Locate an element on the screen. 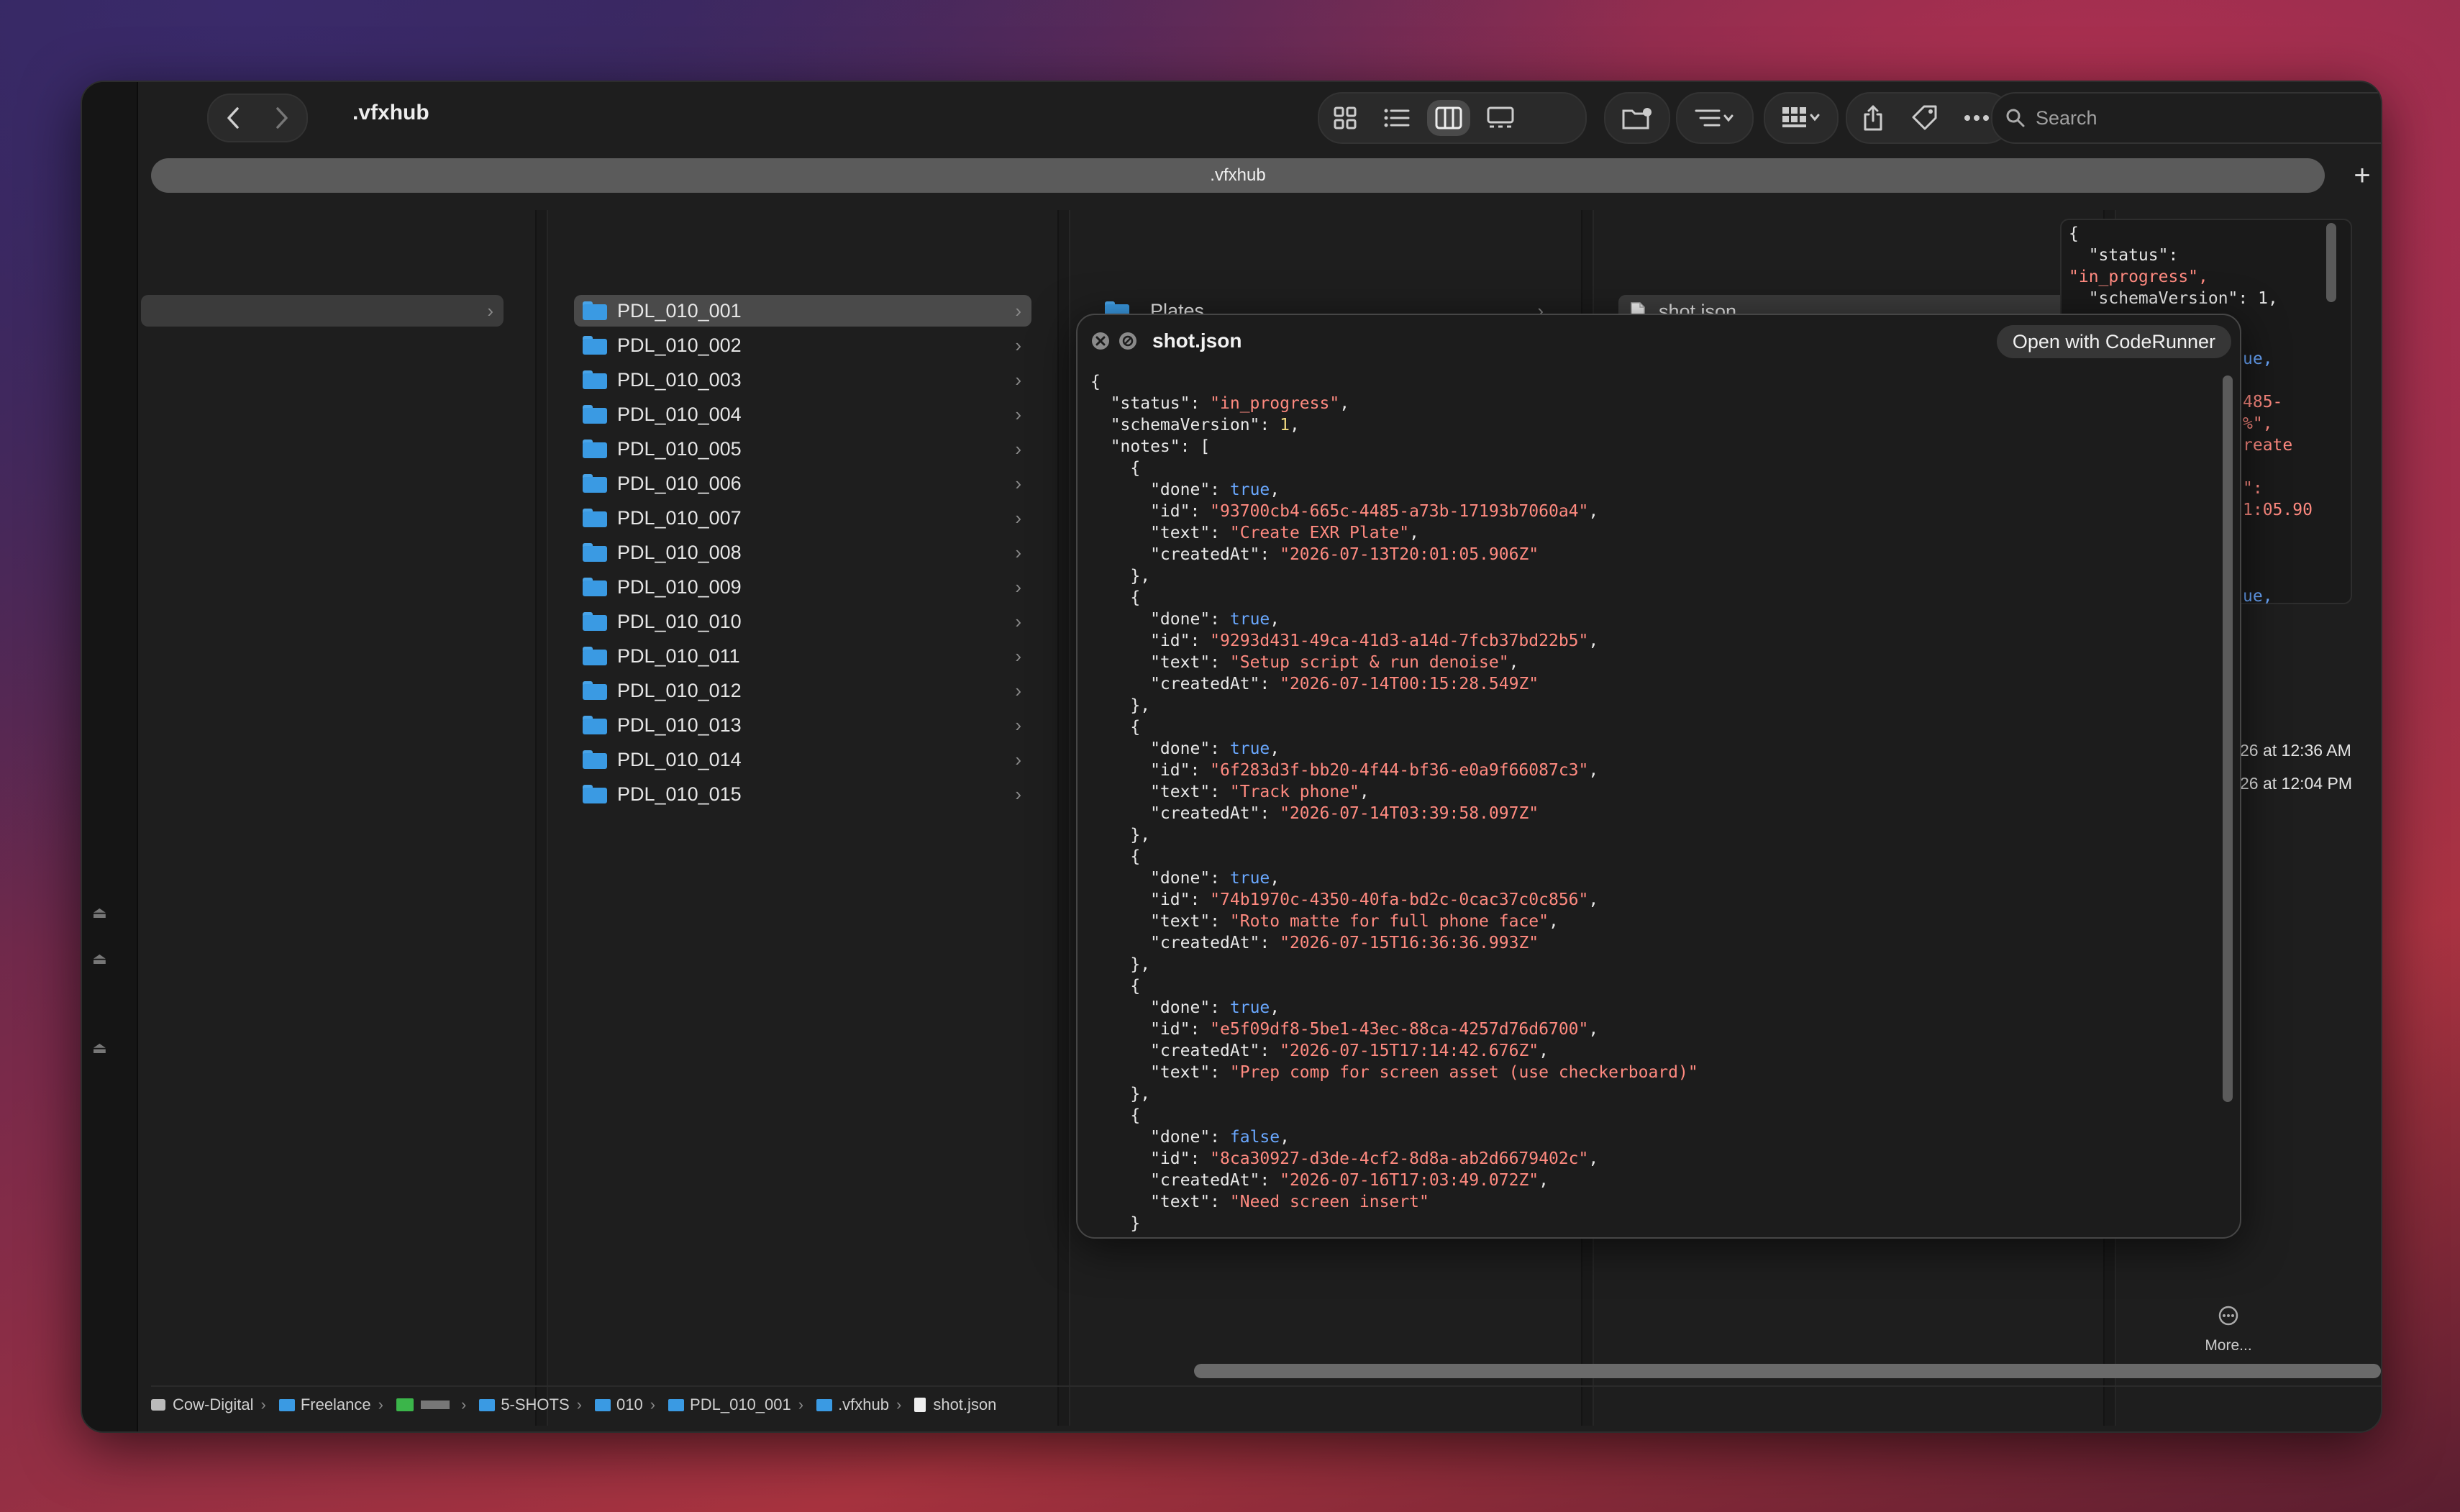  shot-folder-item: PDL_010_007 › is located at coordinates (802, 518).